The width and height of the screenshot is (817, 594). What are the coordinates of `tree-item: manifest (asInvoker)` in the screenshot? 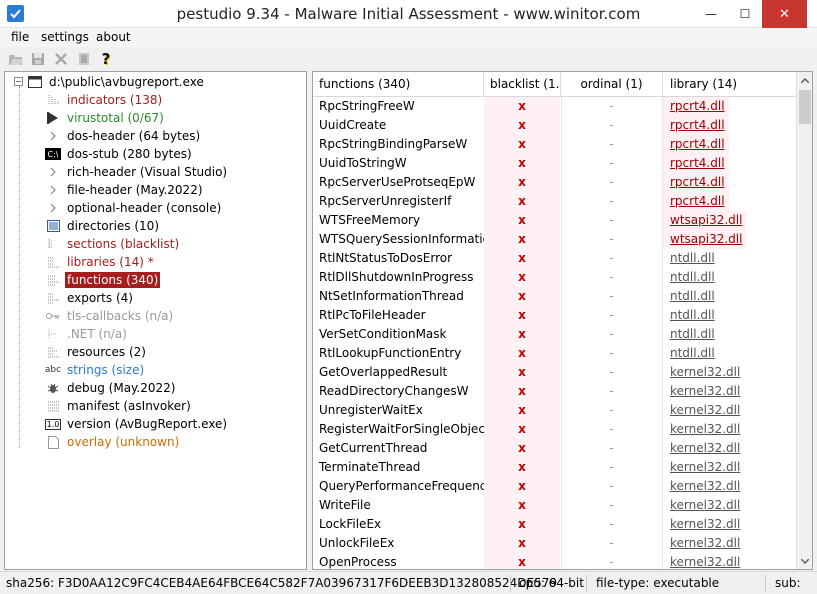 It's located at (119, 406).